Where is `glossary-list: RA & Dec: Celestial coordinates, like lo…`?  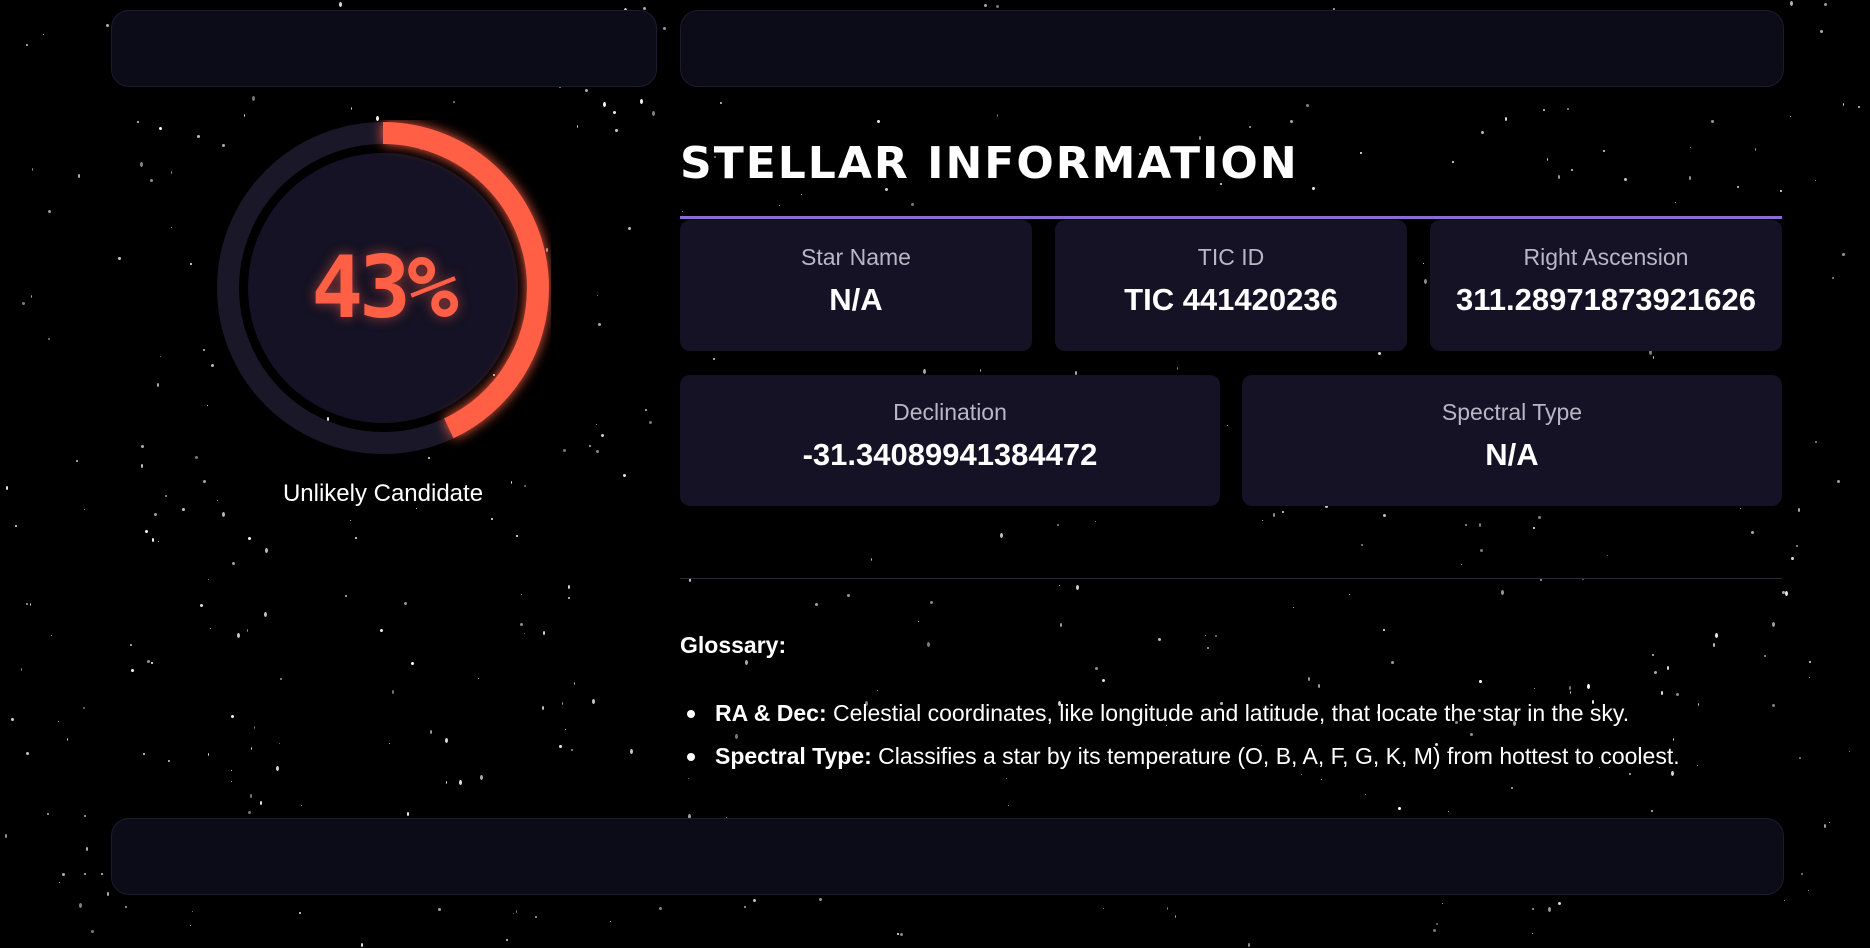
glossary-list: RA & Dec: Celestial coordinates, like lo… is located at coordinates (1231, 735).